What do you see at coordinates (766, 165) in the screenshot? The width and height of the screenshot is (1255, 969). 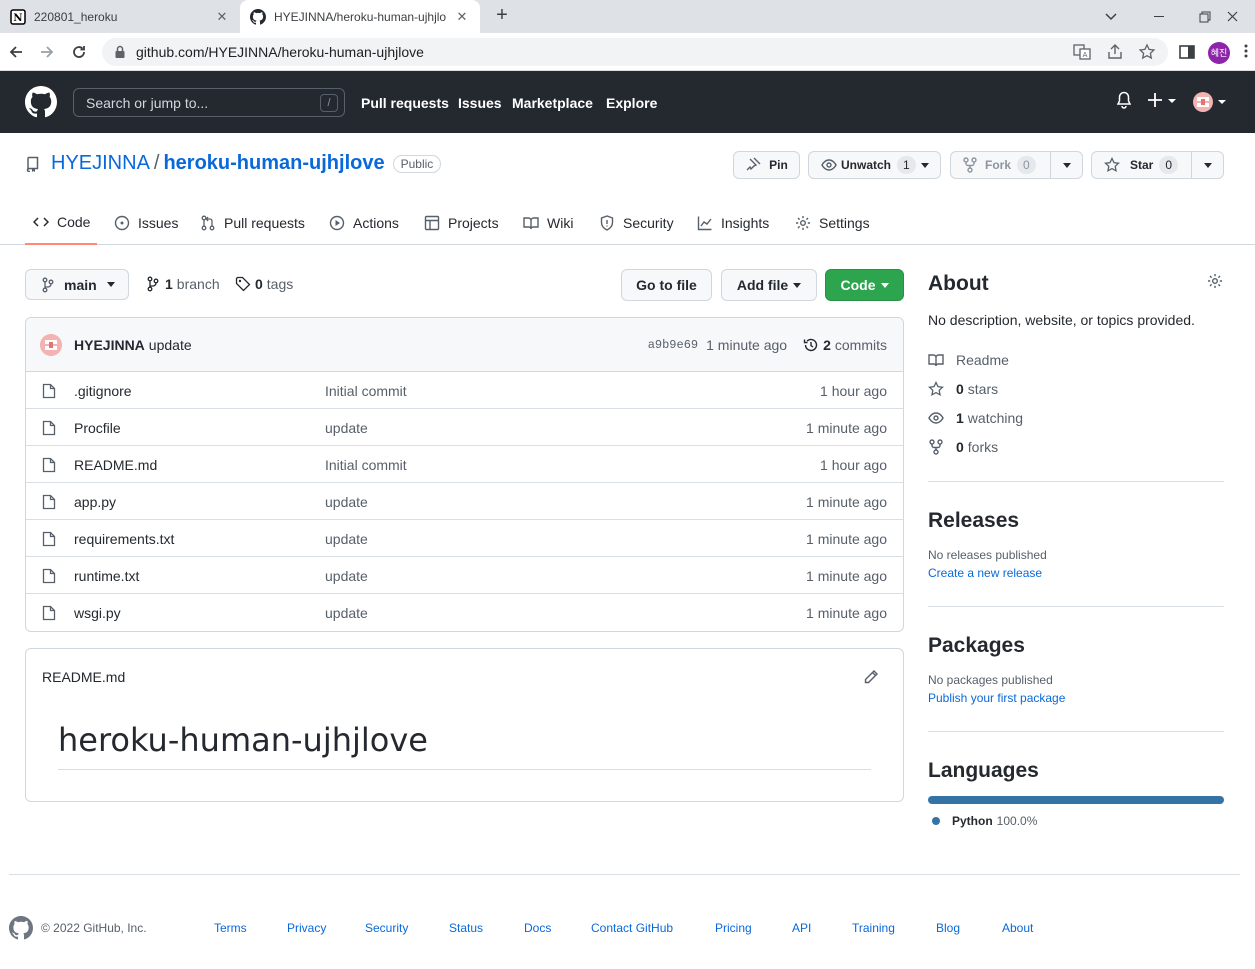 I see `pin-button: Pin` at bounding box center [766, 165].